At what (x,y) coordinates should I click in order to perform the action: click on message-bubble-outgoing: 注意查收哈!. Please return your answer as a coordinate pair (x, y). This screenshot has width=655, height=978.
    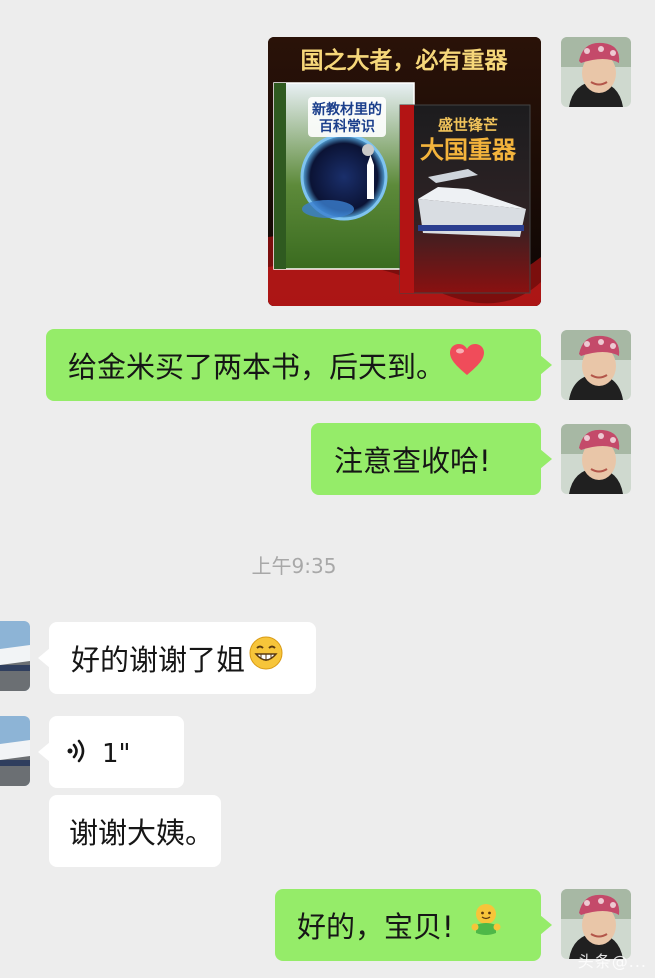
    Looking at the image, I should click on (431, 459).